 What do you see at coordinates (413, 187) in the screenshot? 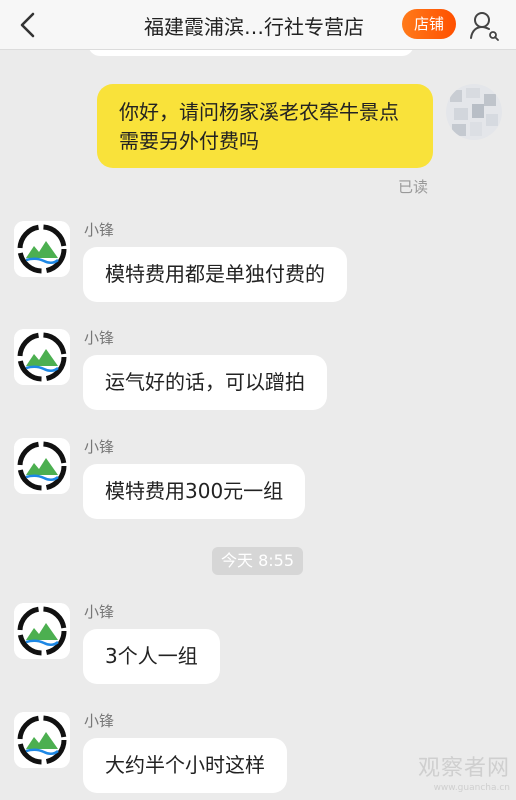
I see `read-status: 已读` at bounding box center [413, 187].